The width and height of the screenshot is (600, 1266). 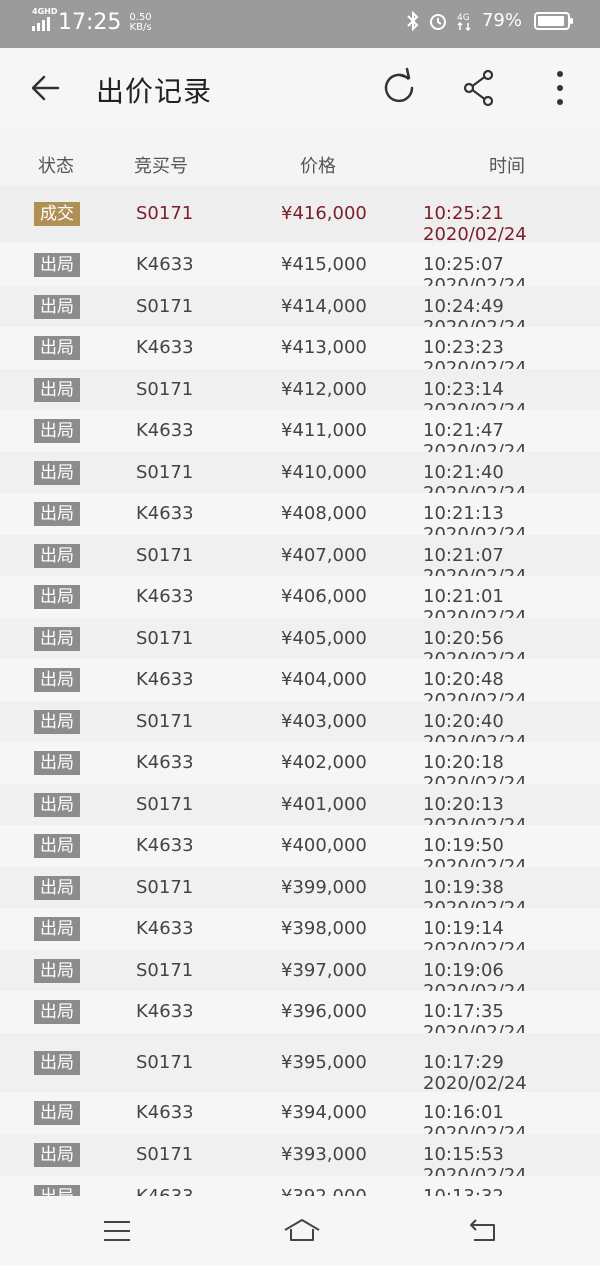 What do you see at coordinates (324, 638) in the screenshot?
I see `bid-price: ¥405,000` at bounding box center [324, 638].